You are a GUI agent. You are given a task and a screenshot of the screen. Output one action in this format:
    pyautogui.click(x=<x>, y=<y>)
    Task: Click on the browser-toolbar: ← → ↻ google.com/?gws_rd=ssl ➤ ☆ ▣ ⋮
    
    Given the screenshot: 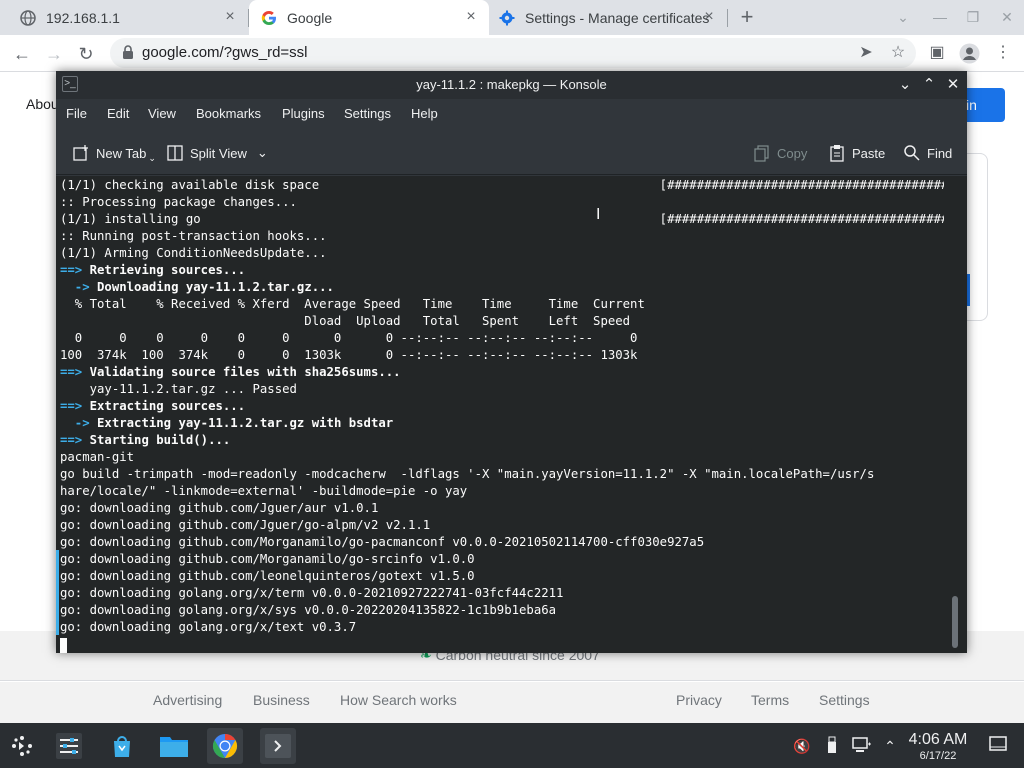 What is the action you would take?
    pyautogui.click(x=512, y=53)
    